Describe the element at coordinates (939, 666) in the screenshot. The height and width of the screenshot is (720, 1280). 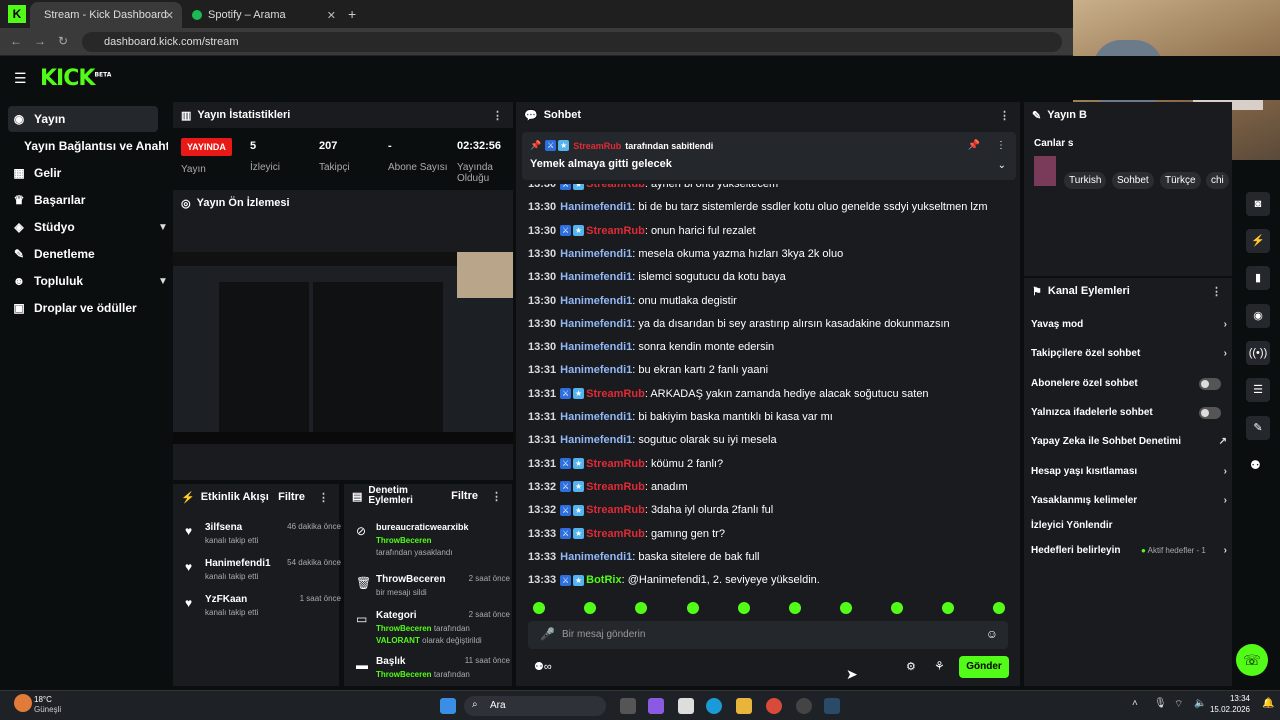
I see `emote-picker-icon: ⚘` at that location.